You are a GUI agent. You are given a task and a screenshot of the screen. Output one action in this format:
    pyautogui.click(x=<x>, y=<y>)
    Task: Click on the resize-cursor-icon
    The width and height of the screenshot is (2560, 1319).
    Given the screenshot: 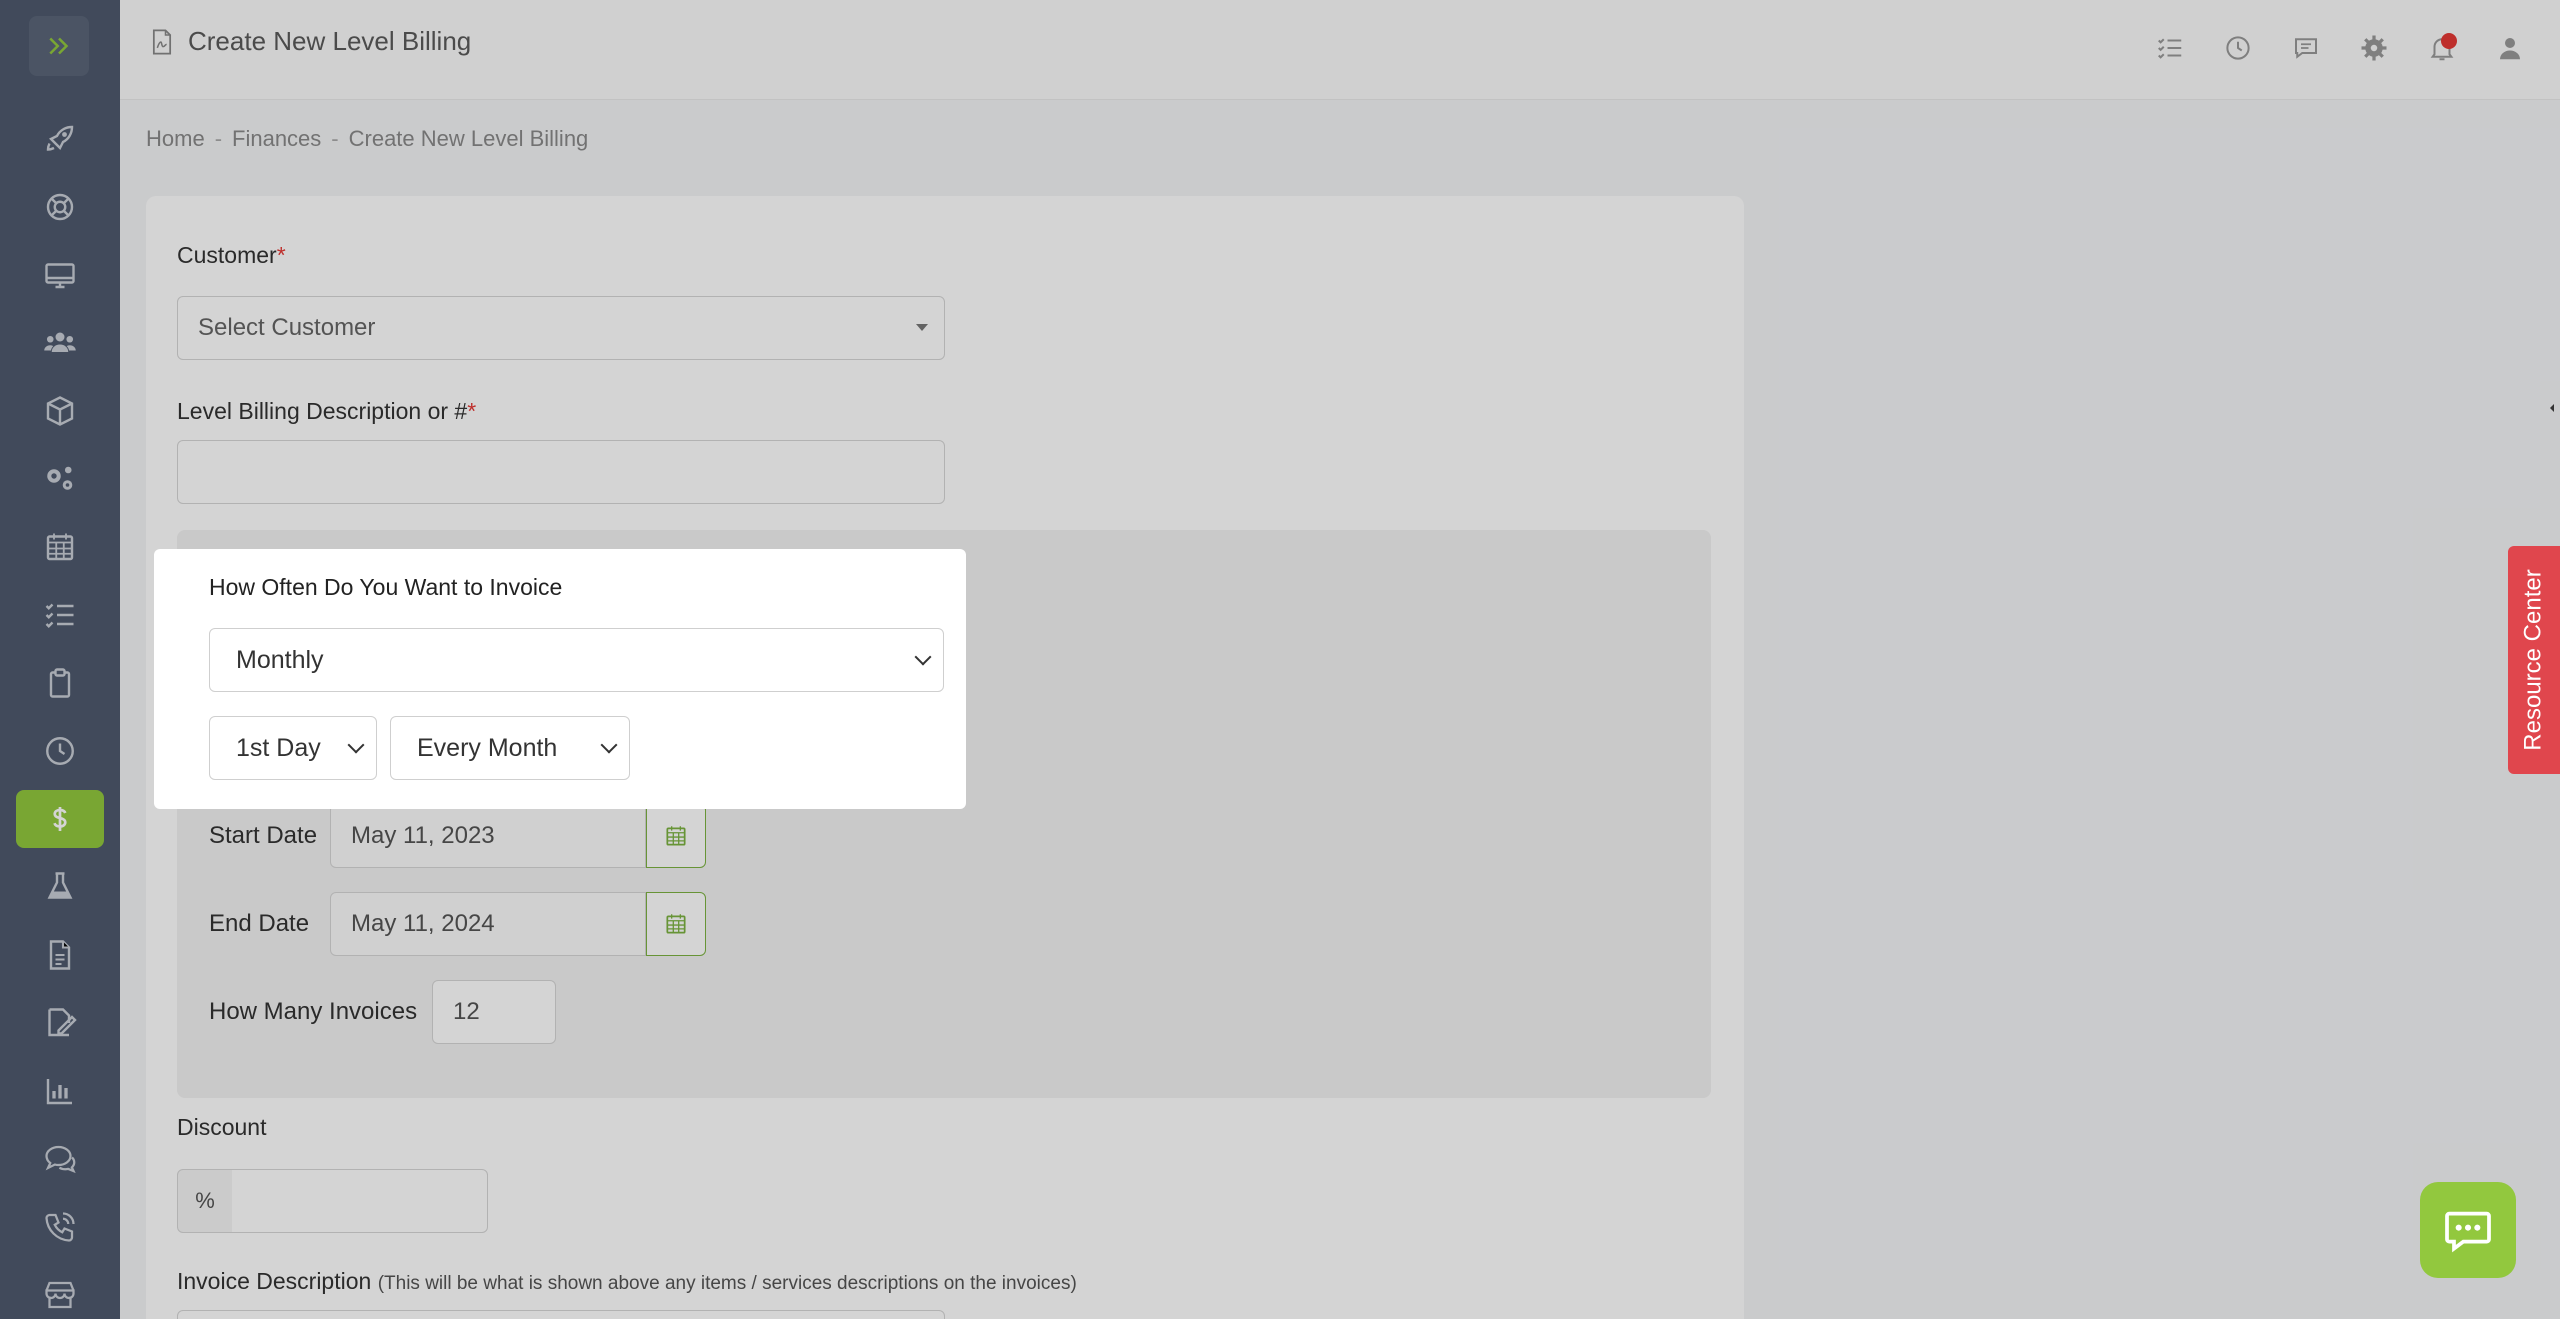 What is the action you would take?
    pyautogui.click(x=2552, y=408)
    